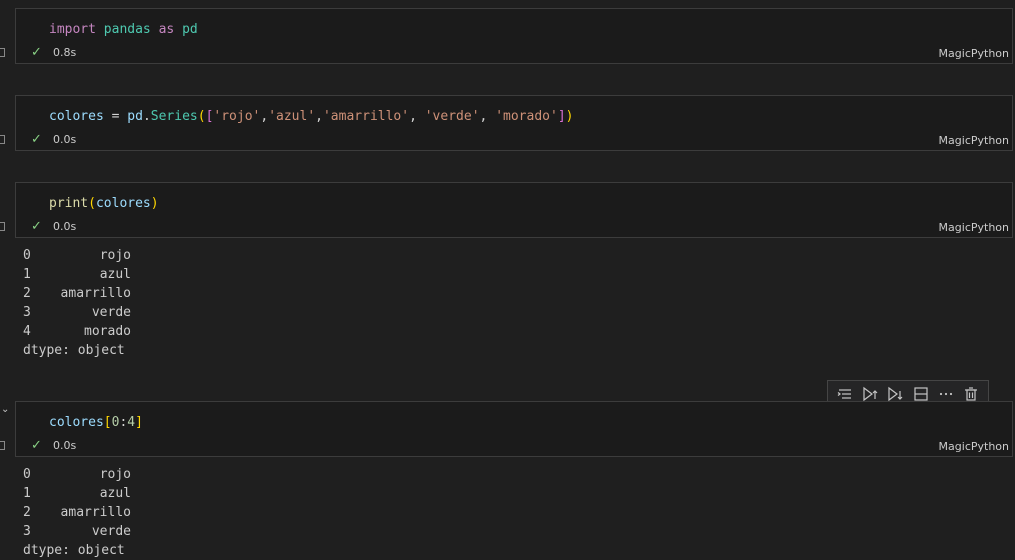  I want to click on code-token: as, so click(166, 29).